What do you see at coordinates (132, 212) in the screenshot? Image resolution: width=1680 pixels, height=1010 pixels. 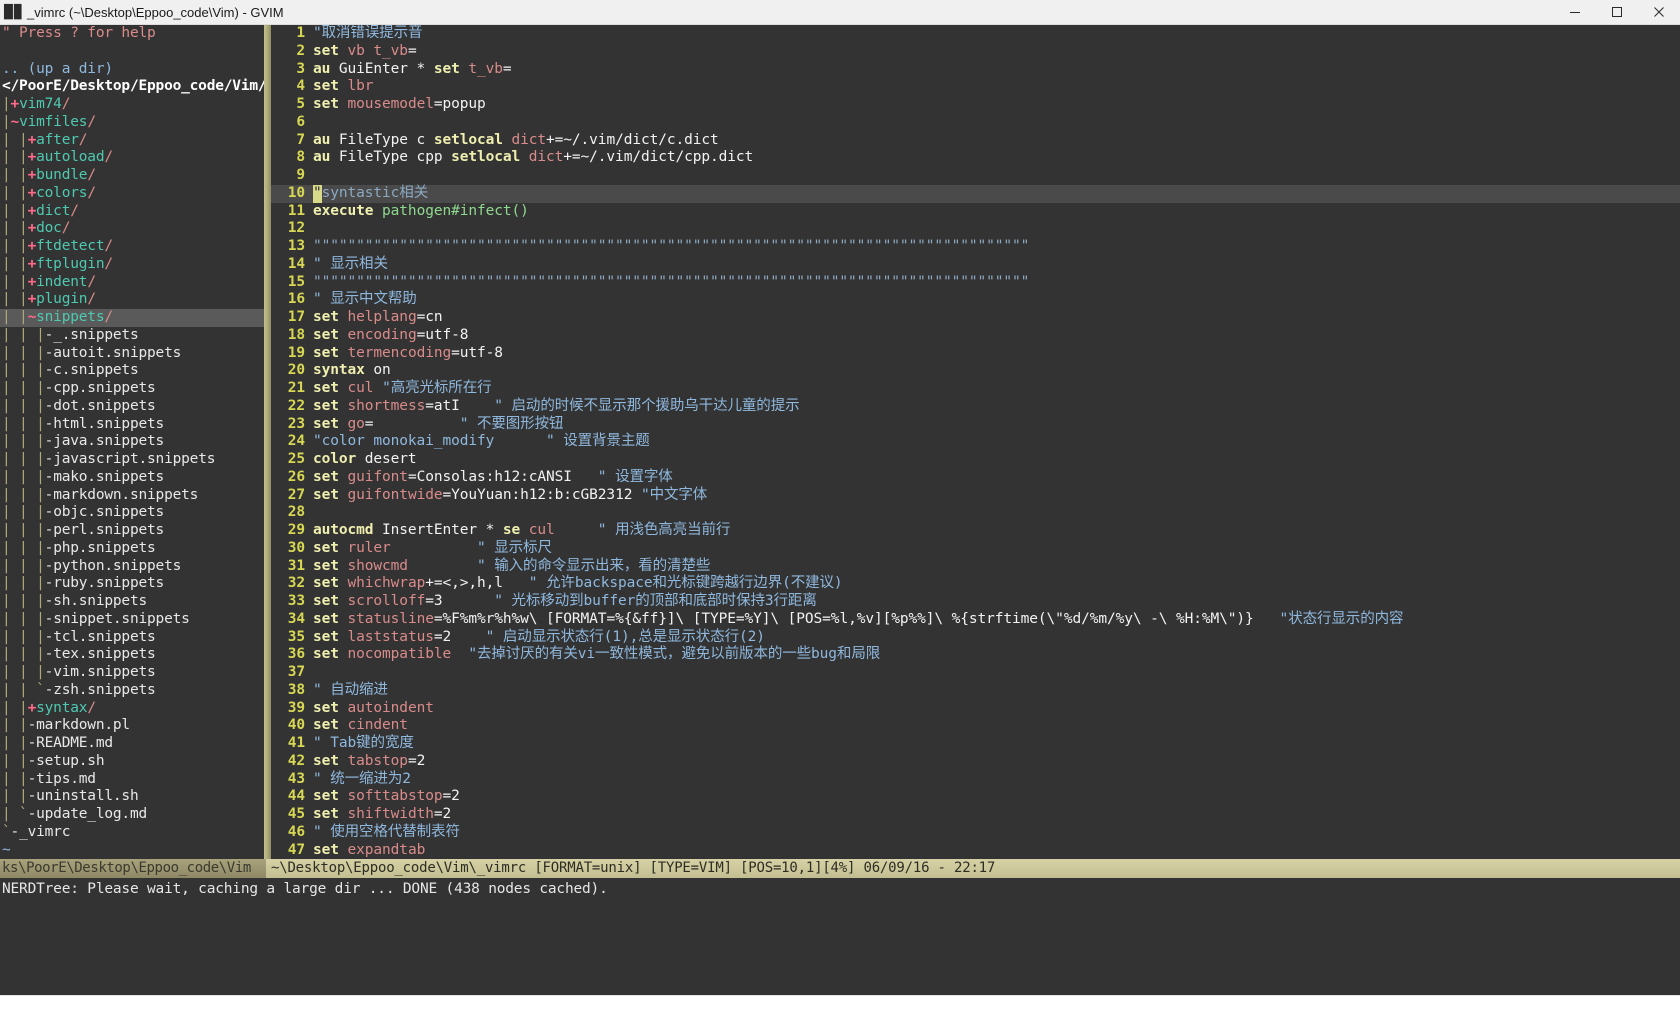 I see `nerdtree-item-dict: | |+dict/` at bounding box center [132, 212].